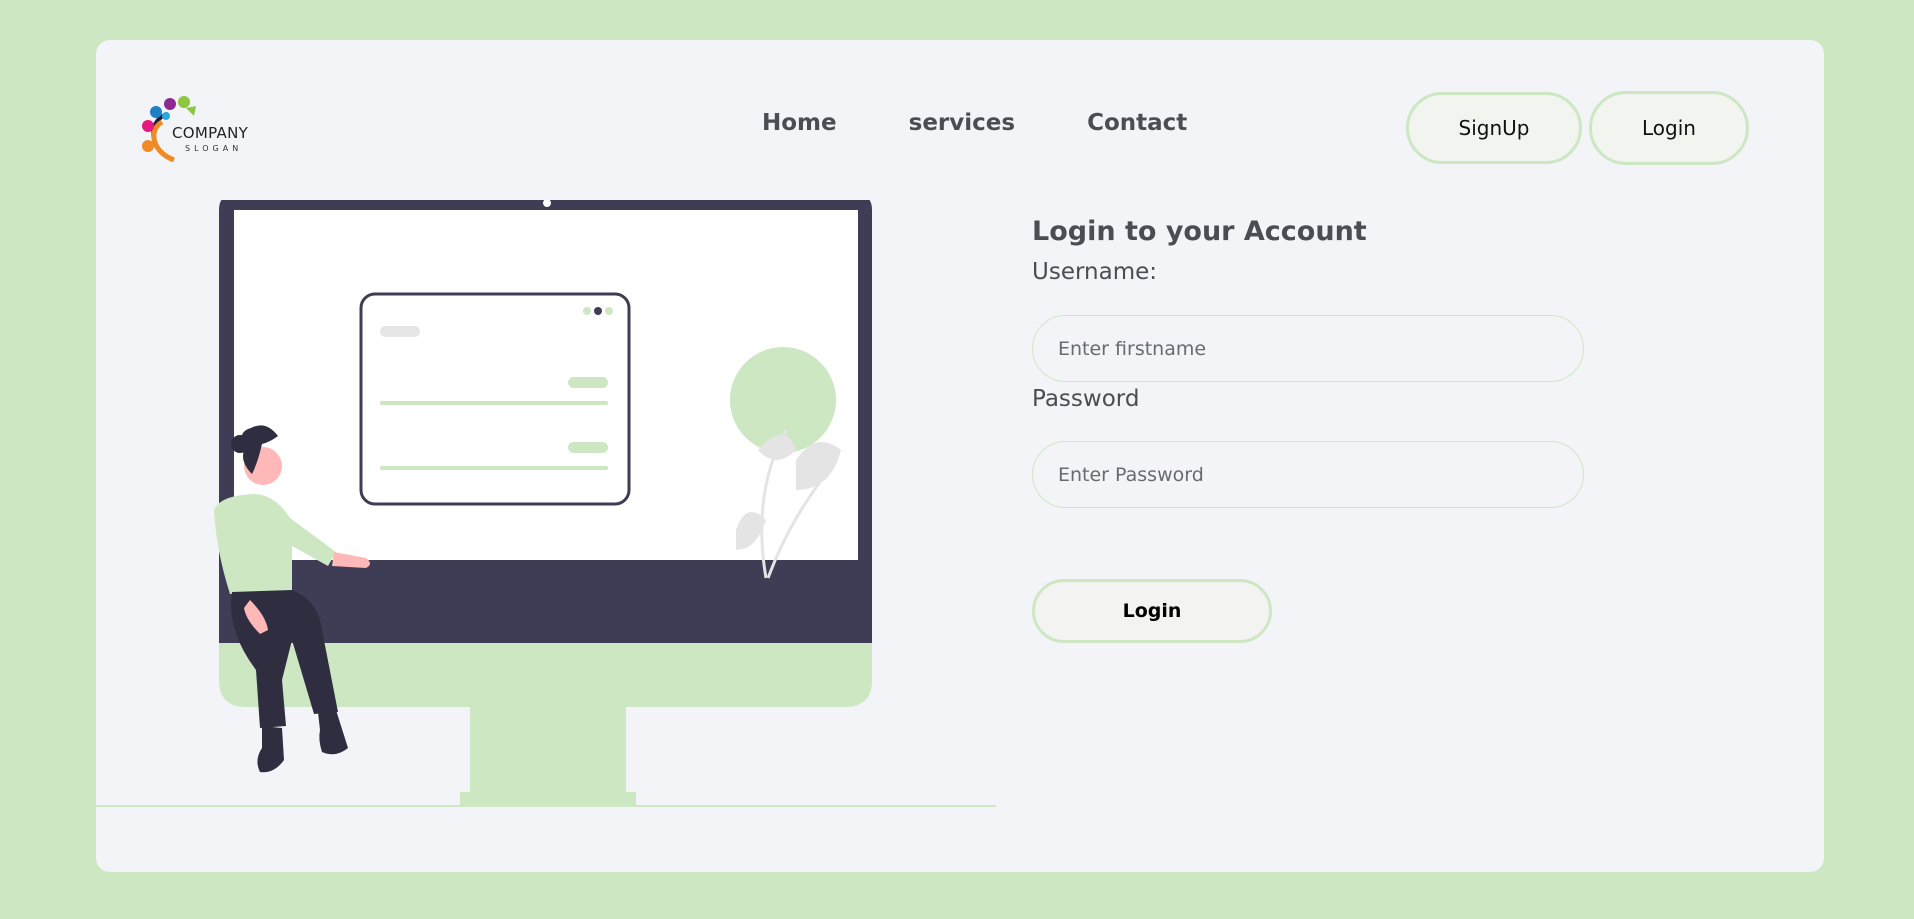 The image size is (1914, 919). What do you see at coordinates (799, 123) in the screenshot?
I see `nav-home: Home` at bounding box center [799, 123].